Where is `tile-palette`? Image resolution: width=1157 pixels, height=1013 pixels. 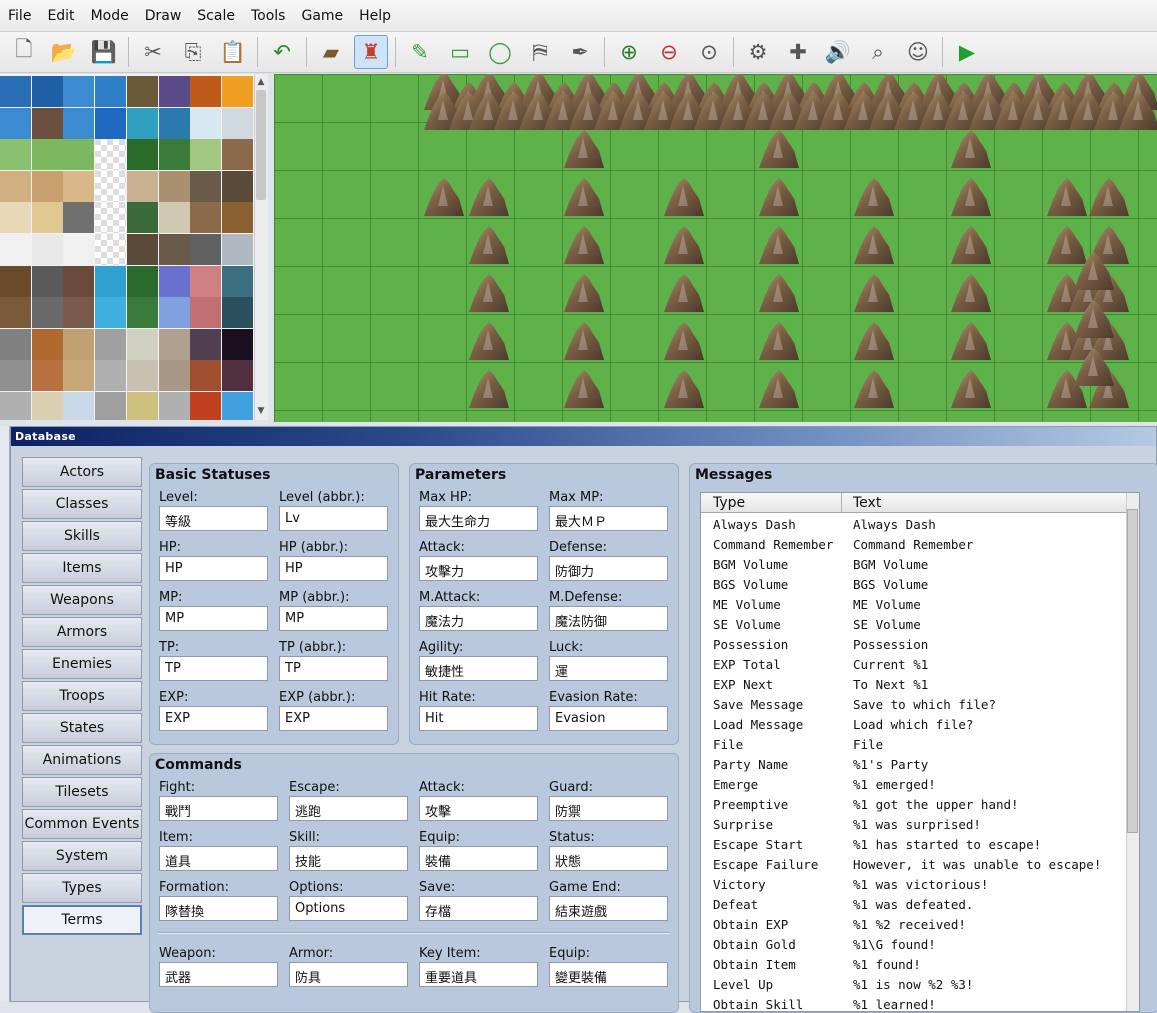
tile-palette is located at coordinates (127, 247).